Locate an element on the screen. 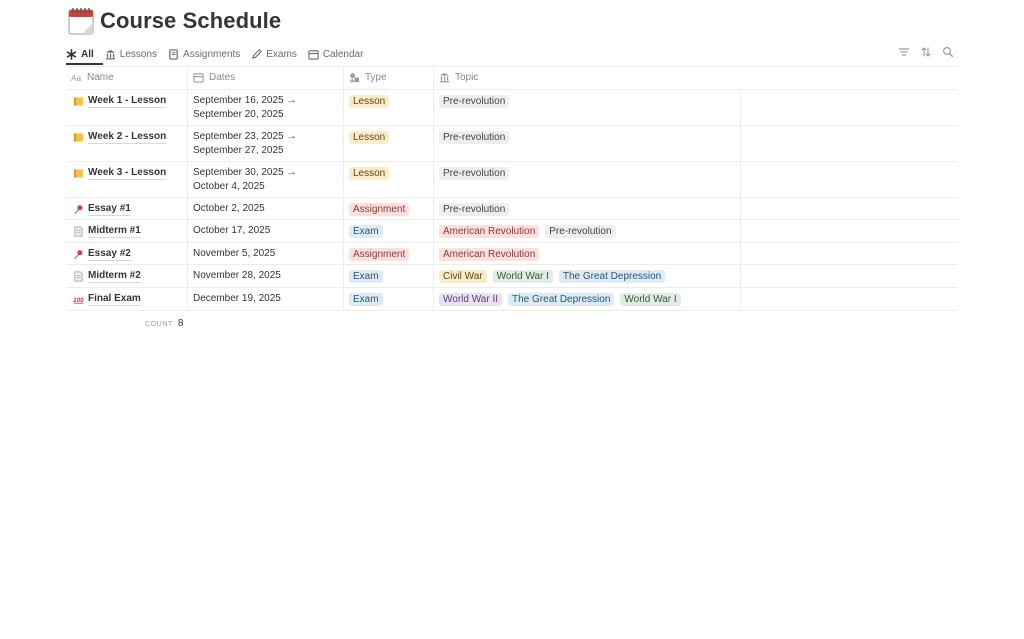  topic-tag: World War II is located at coordinates (471, 299).